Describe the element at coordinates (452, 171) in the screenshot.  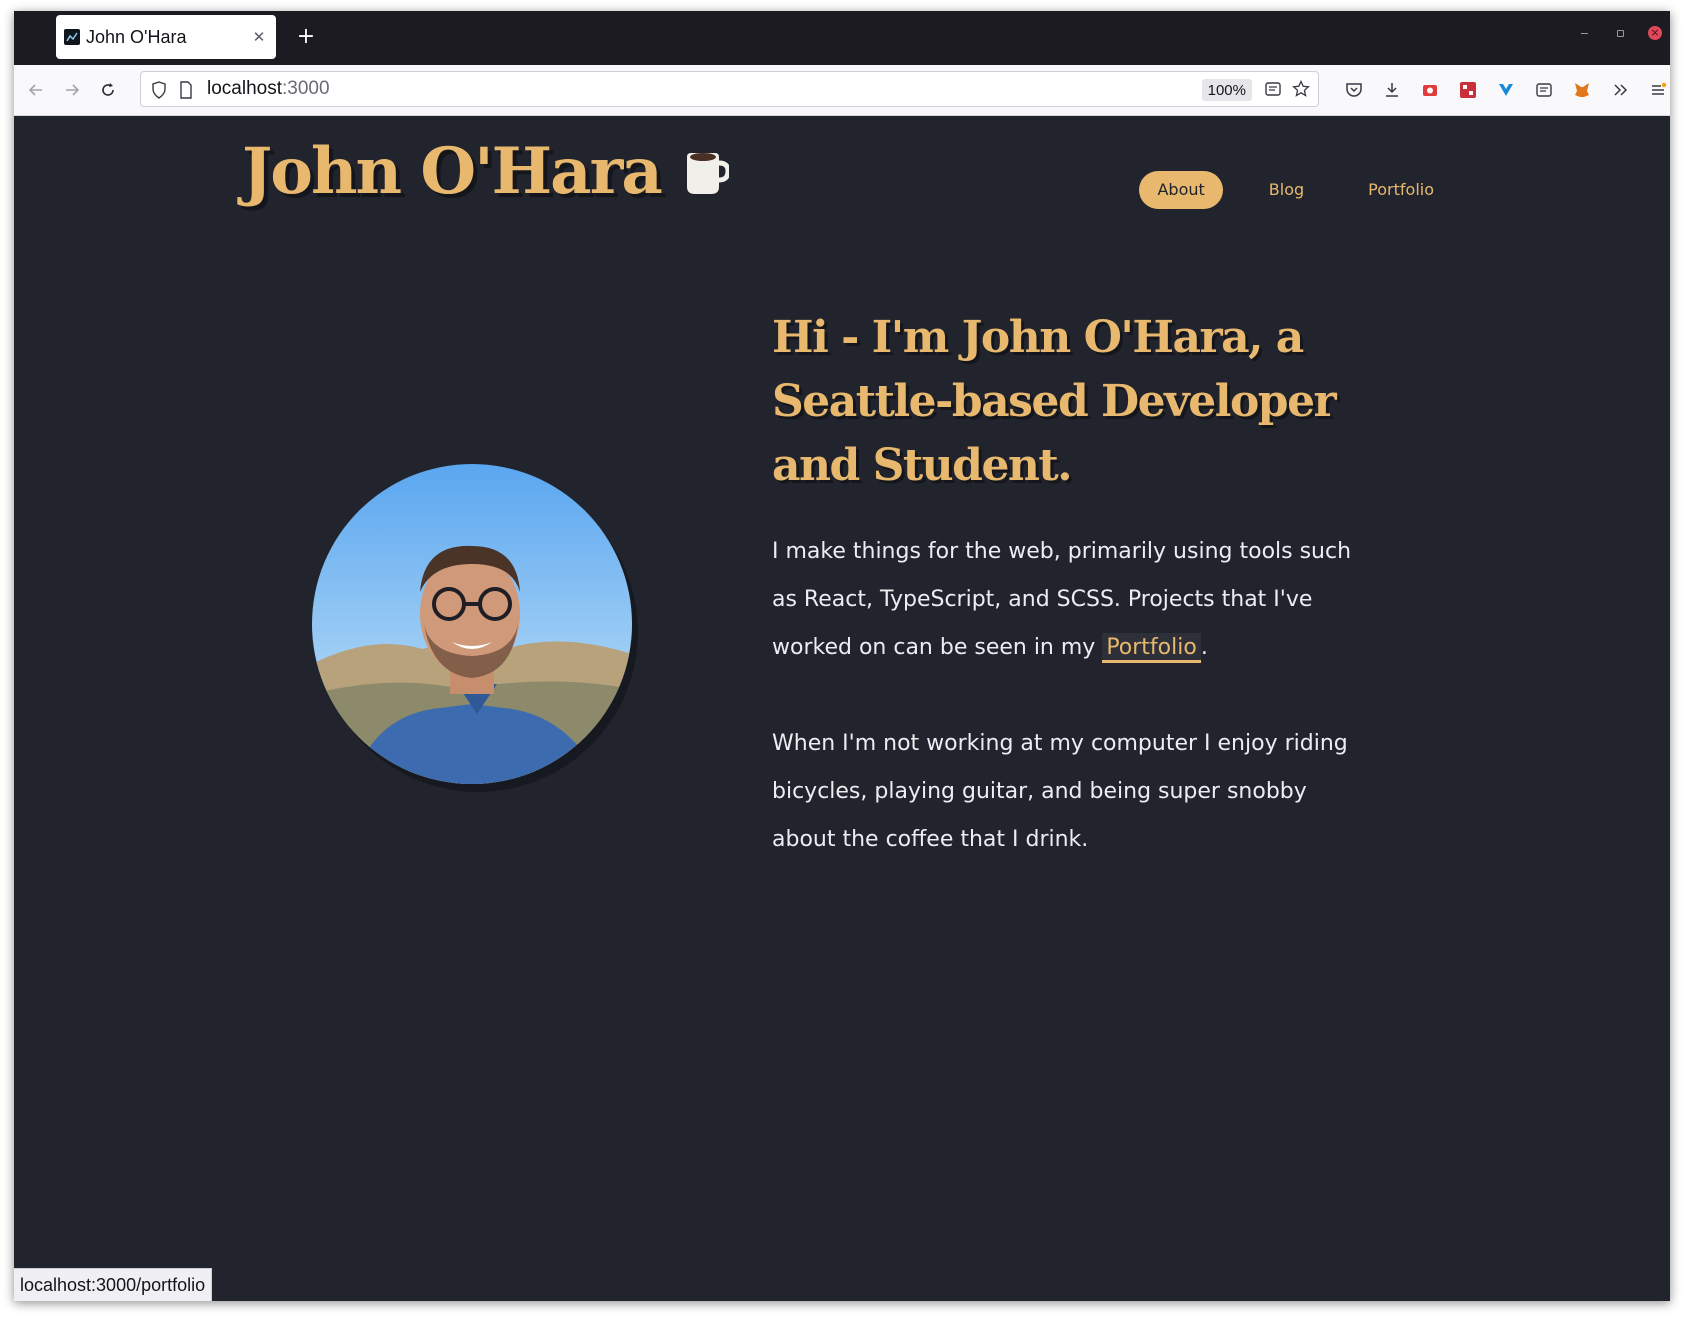
I see `site-logo-text: John O'Hara` at that location.